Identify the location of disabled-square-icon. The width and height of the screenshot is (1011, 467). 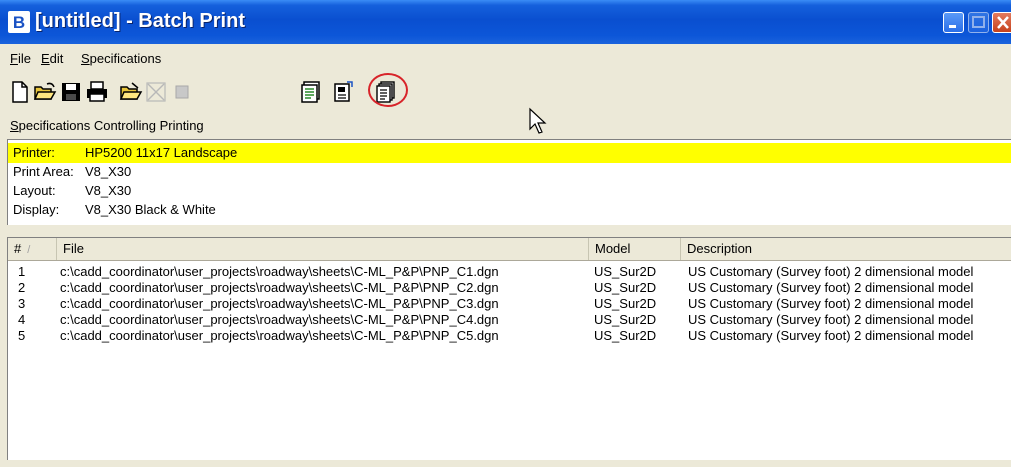
(182, 92).